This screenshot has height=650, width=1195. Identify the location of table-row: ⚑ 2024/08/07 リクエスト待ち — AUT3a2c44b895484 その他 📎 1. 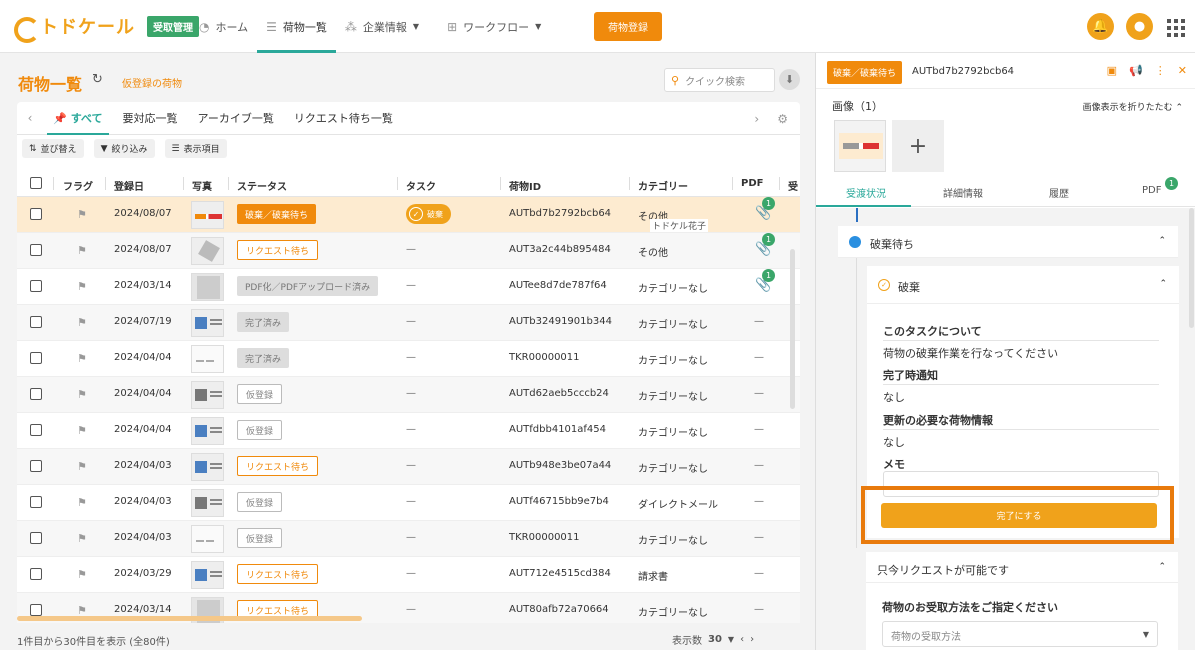
(408, 251).